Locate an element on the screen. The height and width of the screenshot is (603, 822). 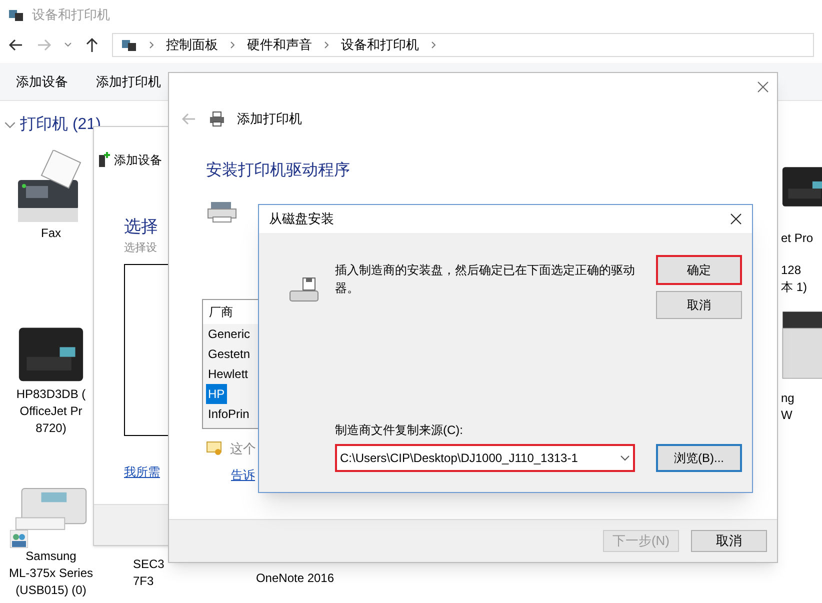
window-title: 添加打印机 is located at coordinates (269, 119).